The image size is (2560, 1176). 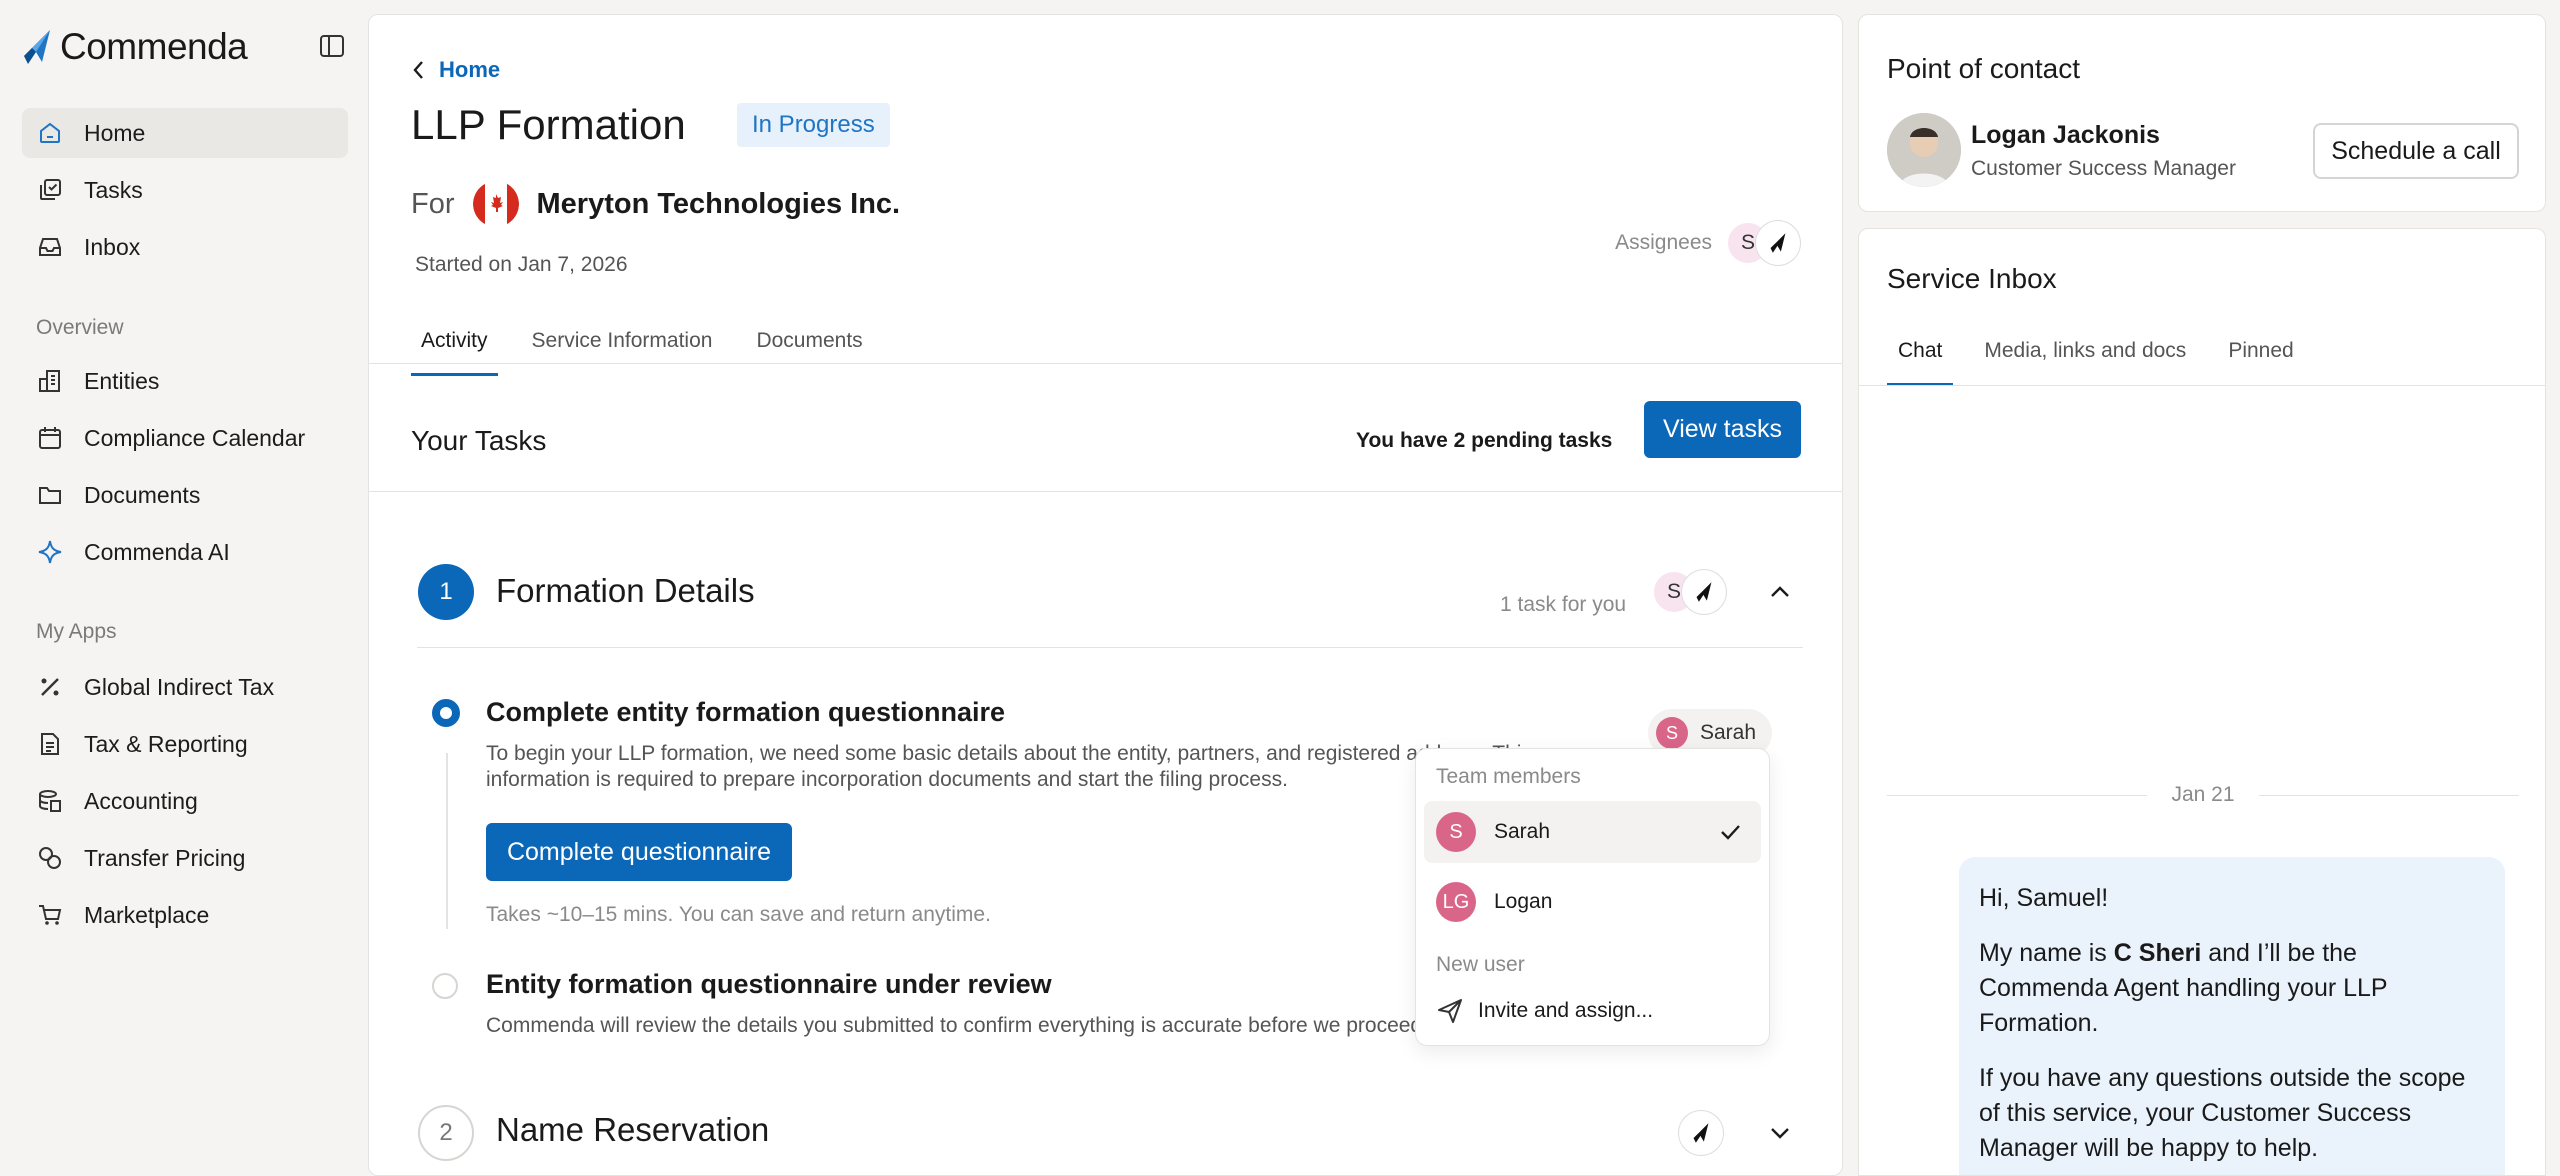 I want to click on chevron-down-icon, so click(x=1780, y=1133).